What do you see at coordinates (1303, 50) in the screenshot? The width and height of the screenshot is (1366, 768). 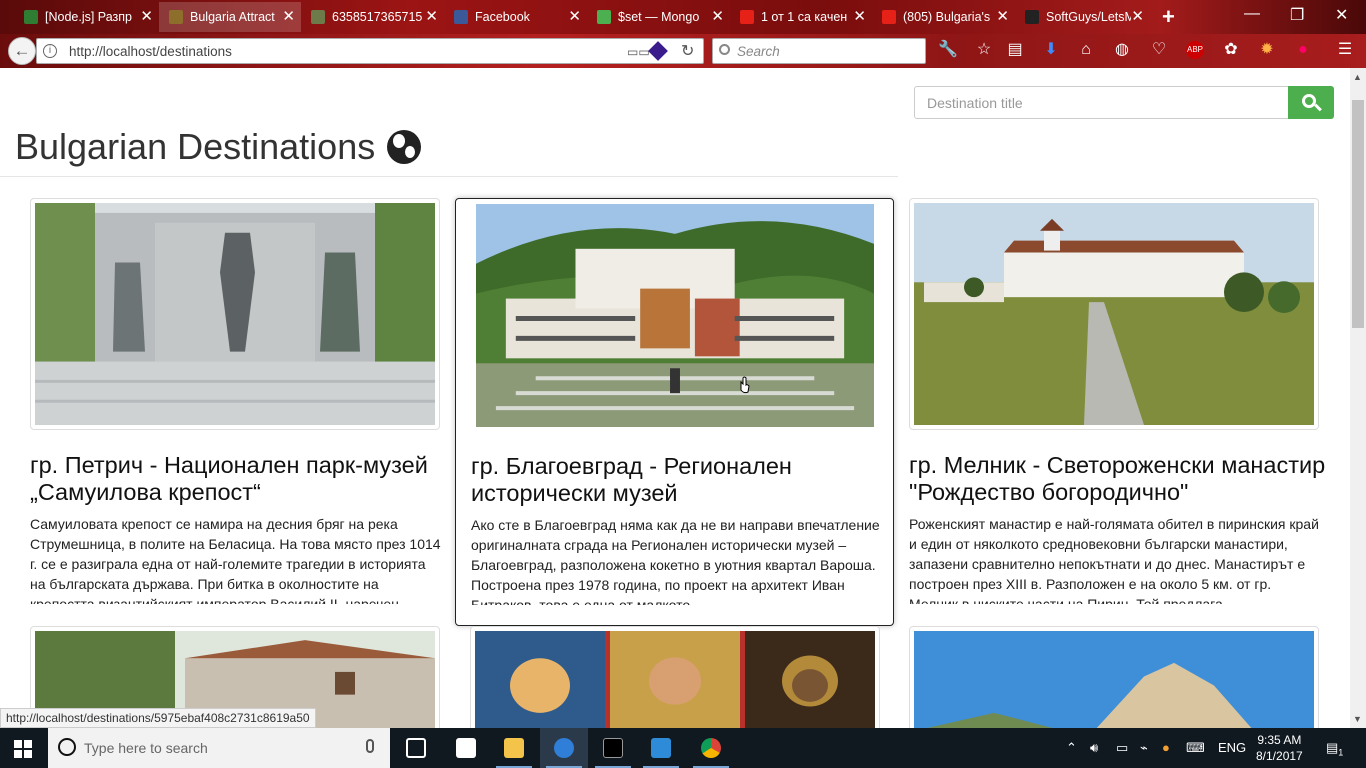 I see `duckduckgo-icon: ●` at bounding box center [1303, 50].